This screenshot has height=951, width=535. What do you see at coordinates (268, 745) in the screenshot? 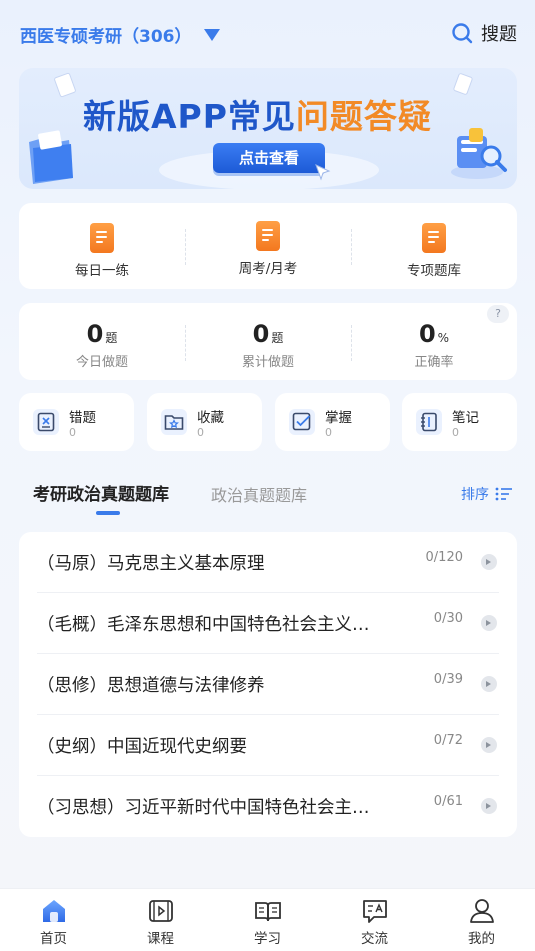
I see `list-item: （史纲）中国近现代史纲要 0/72` at bounding box center [268, 745].